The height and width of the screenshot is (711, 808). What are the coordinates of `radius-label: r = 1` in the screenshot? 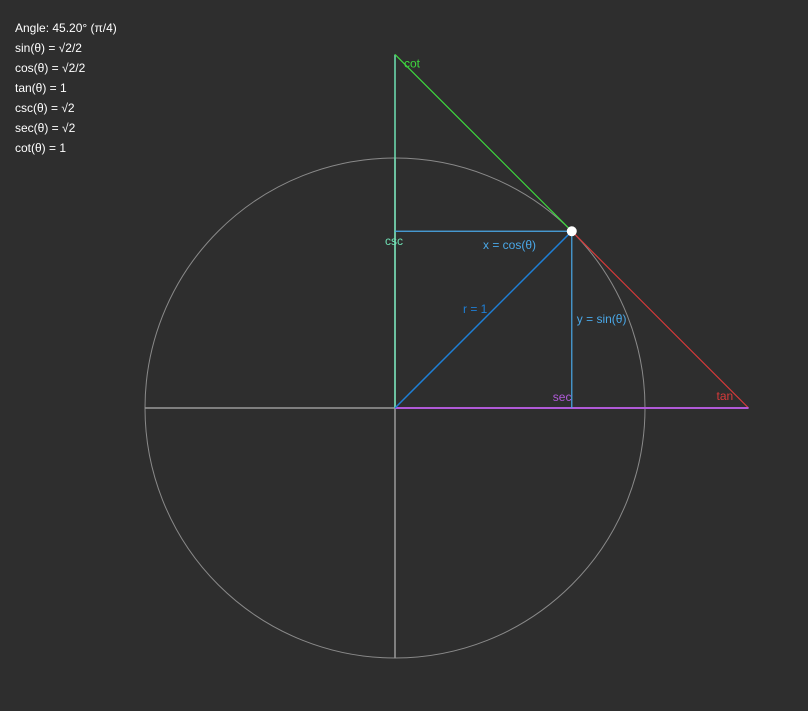 It's located at (475, 309).